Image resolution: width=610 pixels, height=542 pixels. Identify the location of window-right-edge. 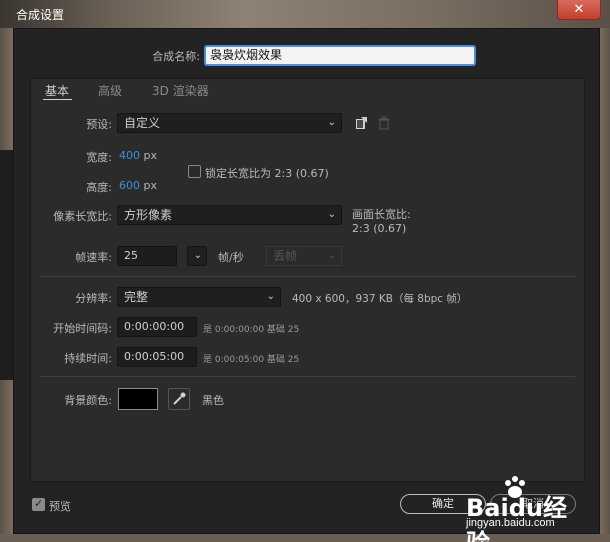
(605, 285).